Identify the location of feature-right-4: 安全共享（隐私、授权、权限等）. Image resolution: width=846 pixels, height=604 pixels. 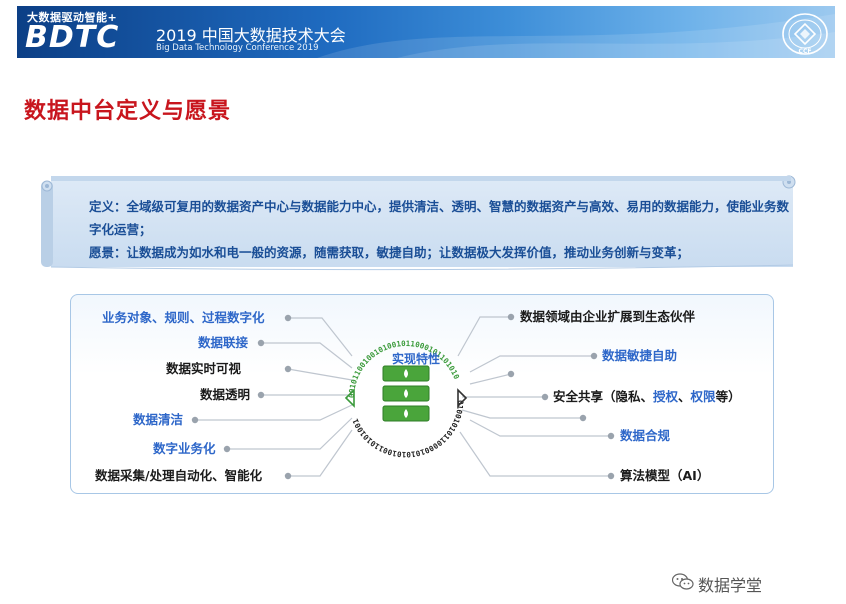
(647, 397).